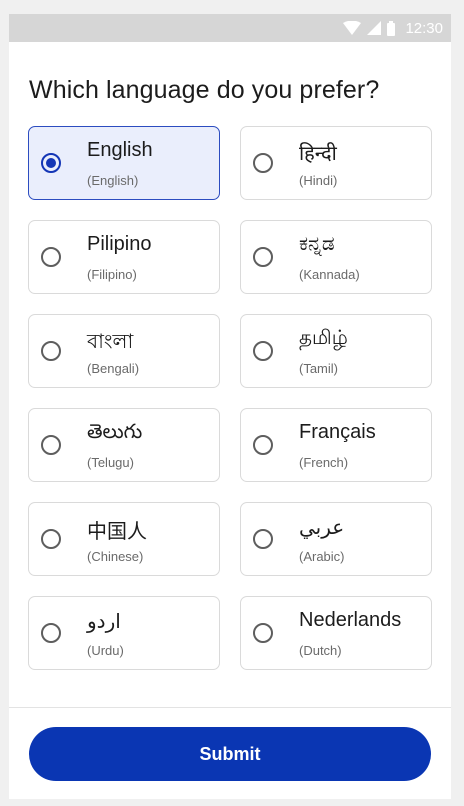 This screenshot has width=464, height=806. Describe the element at coordinates (350, 620) in the screenshot. I see `language-native-name: Nederlands` at that location.